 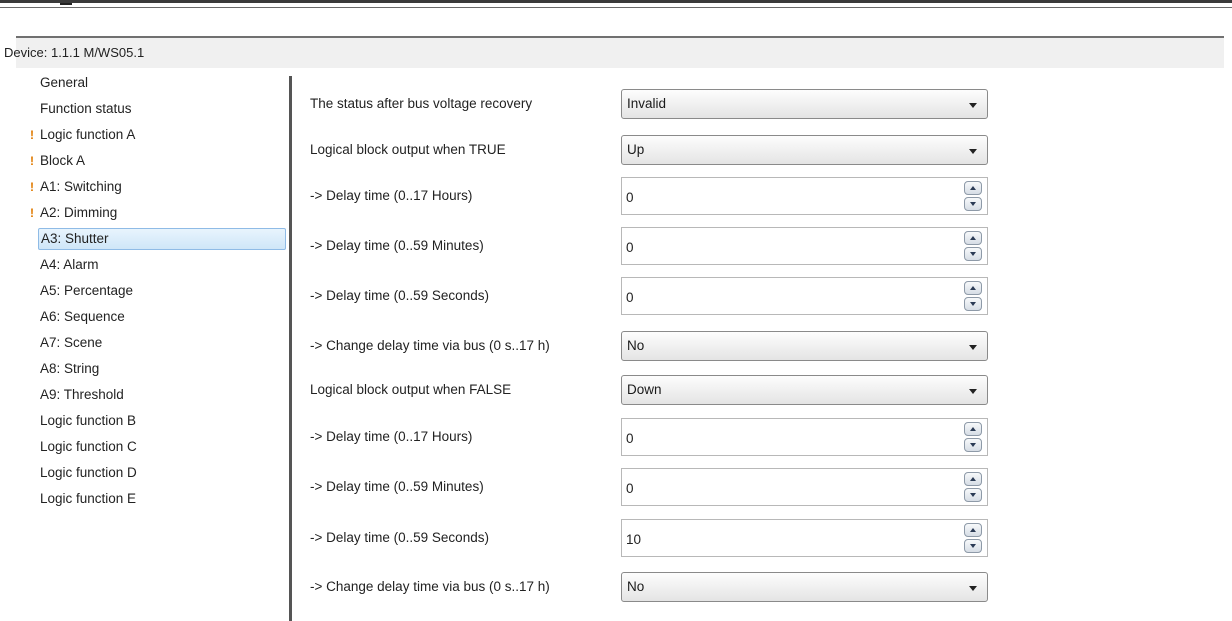 I want to click on sidebar-item: Logic function B, so click(x=88, y=421).